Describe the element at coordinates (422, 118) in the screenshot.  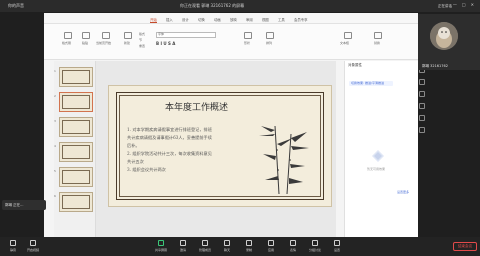
I see `comment-icon` at that location.